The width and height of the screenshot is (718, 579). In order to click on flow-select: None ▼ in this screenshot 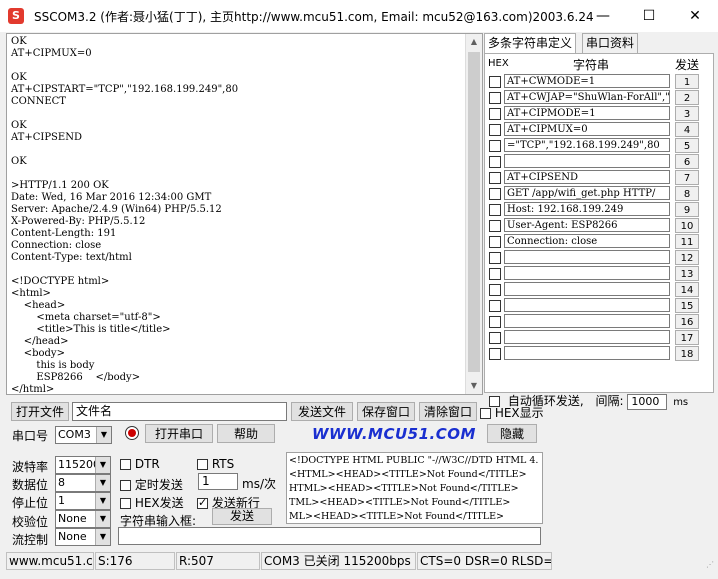, I will do `click(83, 537)`.